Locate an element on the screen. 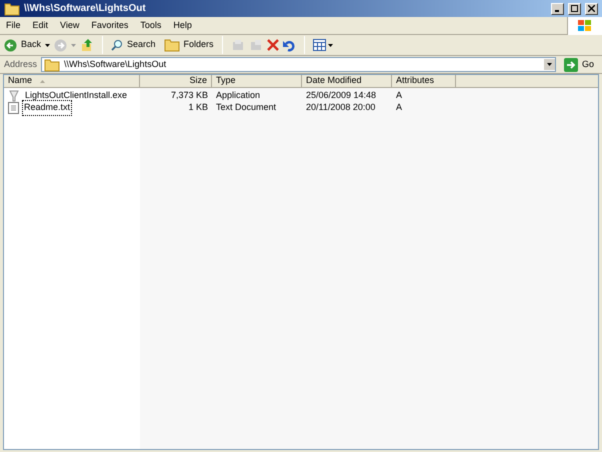  table-cell-text: Text Document is located at coordinates (246, 107).